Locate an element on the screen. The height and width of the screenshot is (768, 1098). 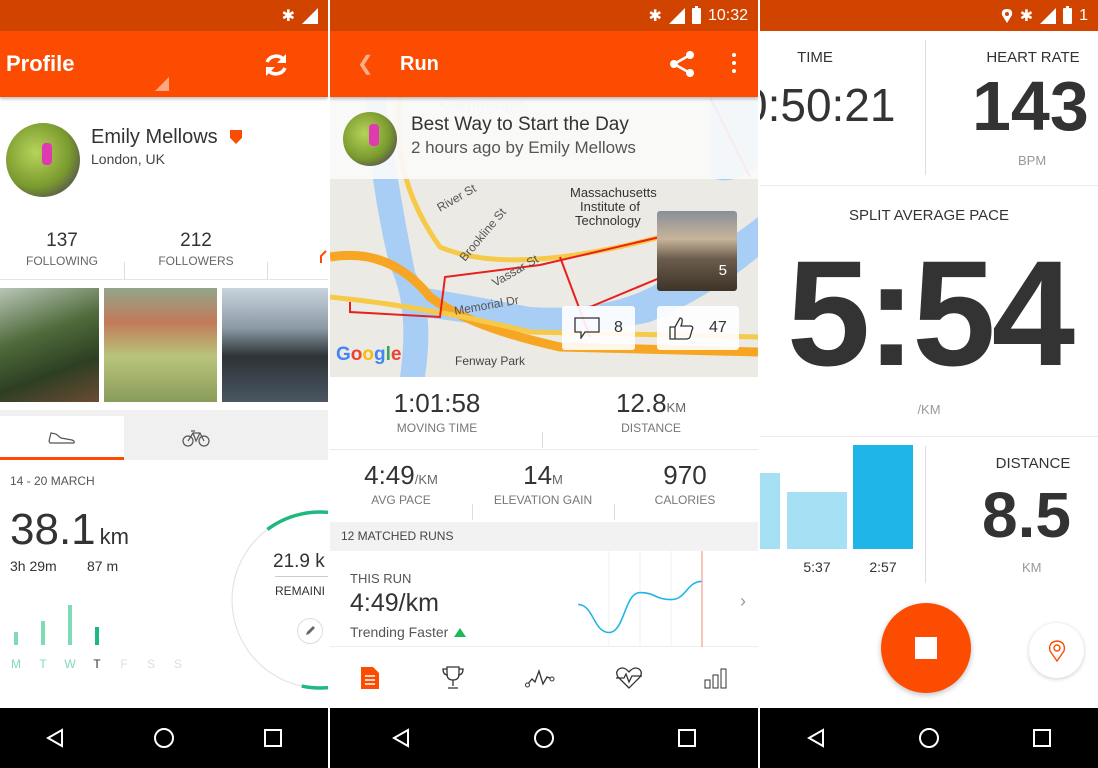
heart-rate-icon is located at coordinates (629, 678).